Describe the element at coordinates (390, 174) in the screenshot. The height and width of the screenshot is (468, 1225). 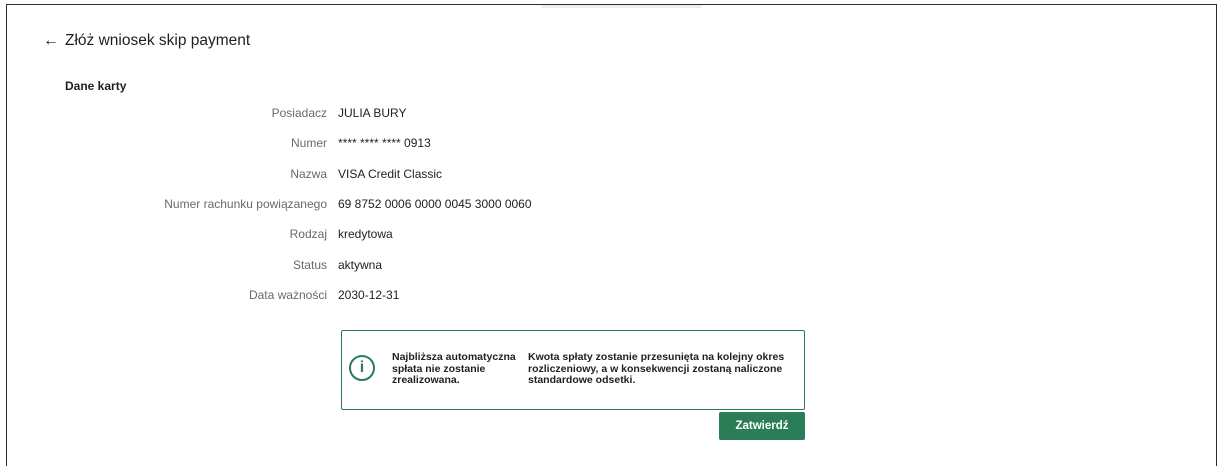
I see `detail-value: VISA Credit Classic` at that location.